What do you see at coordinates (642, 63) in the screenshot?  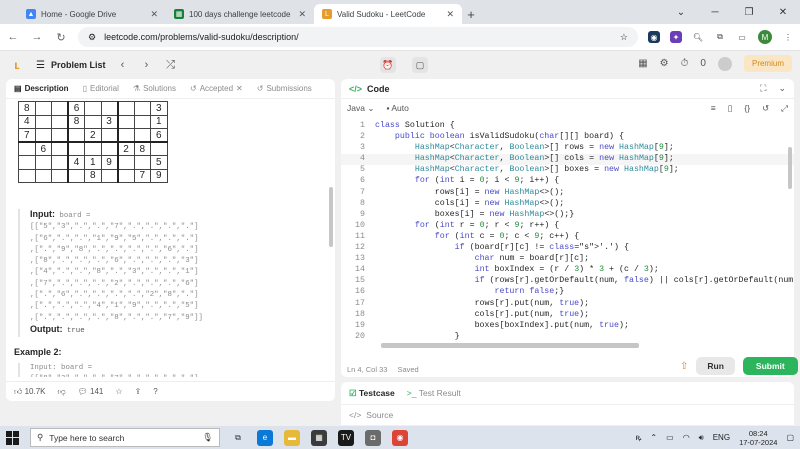 I see `layout-icon: ▦` at bounding box center [642, 63].